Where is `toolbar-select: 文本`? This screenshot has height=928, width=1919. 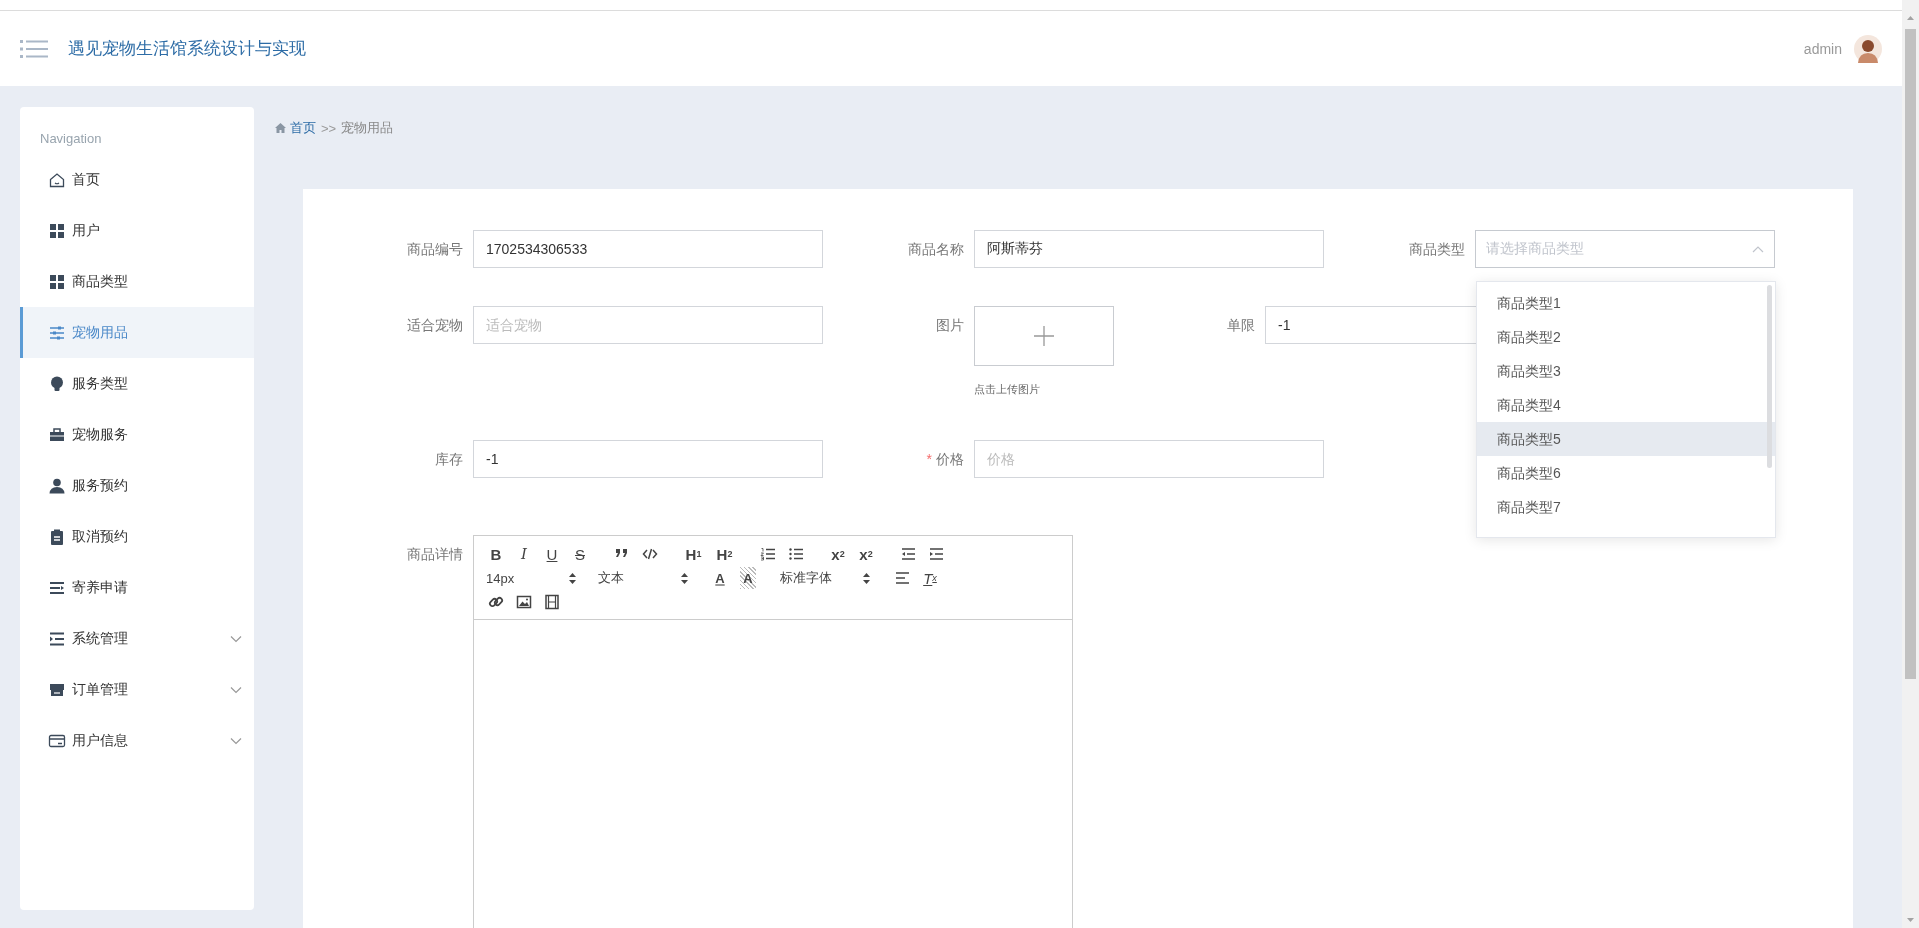
toolbar-select: 文本 is located at coordinates (643, 578).